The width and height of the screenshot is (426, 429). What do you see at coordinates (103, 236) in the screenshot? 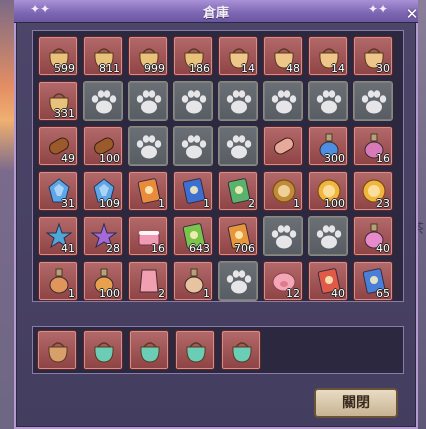
I see `storage-slot-item: 28` at bounding box center [103, 236].